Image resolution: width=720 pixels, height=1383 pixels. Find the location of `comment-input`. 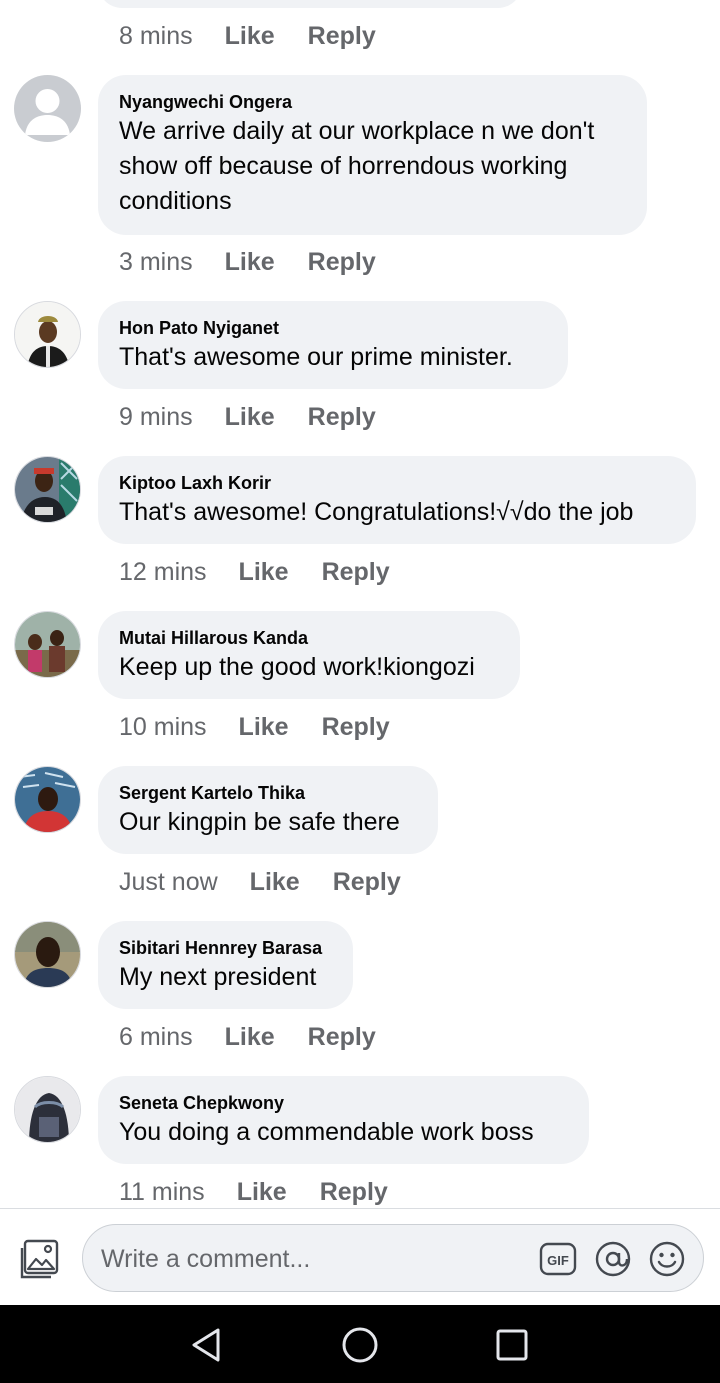

comment-input is located at coordinates (311, 1259).